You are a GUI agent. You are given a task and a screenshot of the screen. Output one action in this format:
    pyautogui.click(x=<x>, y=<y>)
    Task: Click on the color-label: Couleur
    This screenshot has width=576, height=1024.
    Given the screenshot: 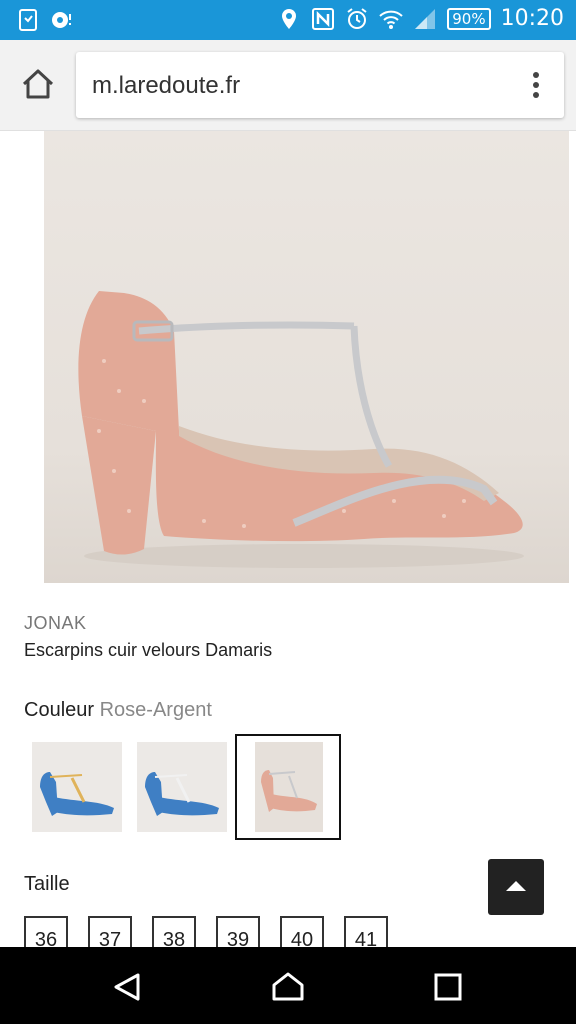 What is the action you would take?
    pyautogui.click(x=59, y=710)
    